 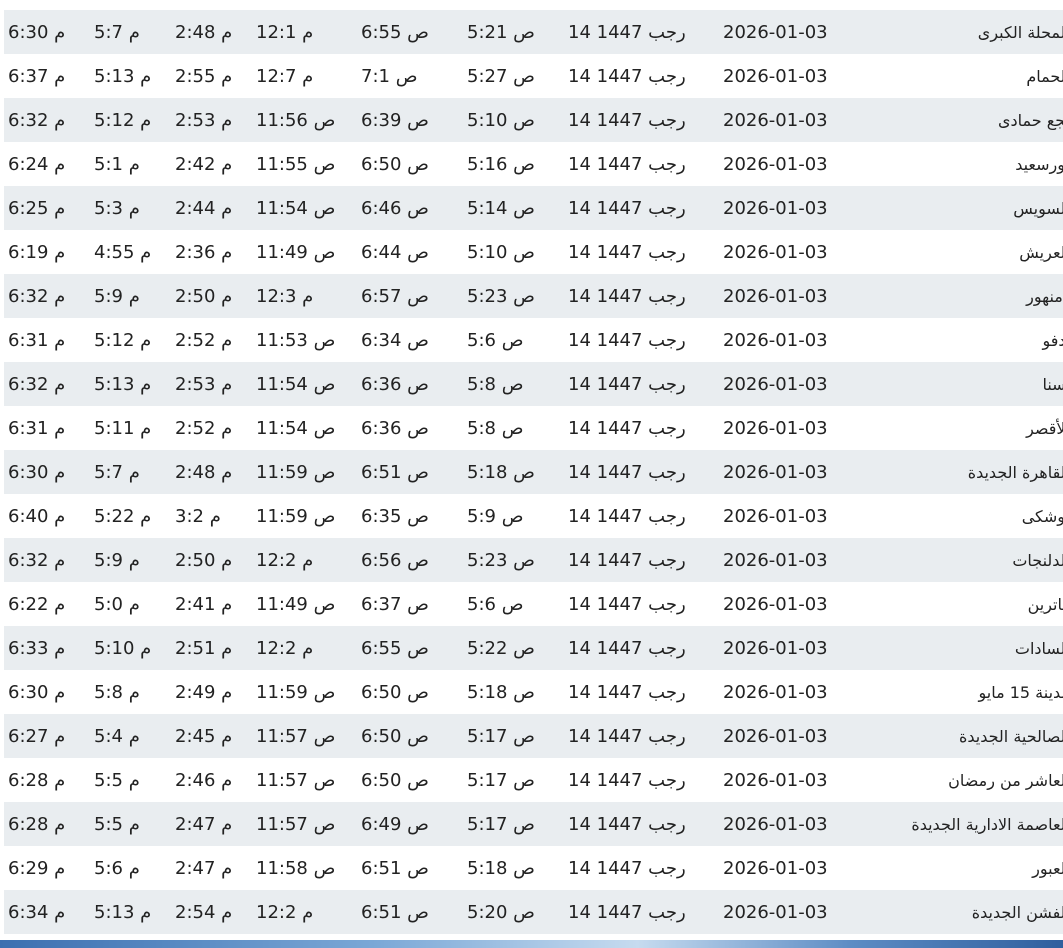 What do you see at coordinates (211, 384) in the screenshot?
I see `asr-time-cell: 2:53 م` at bounding box center [211, 384].